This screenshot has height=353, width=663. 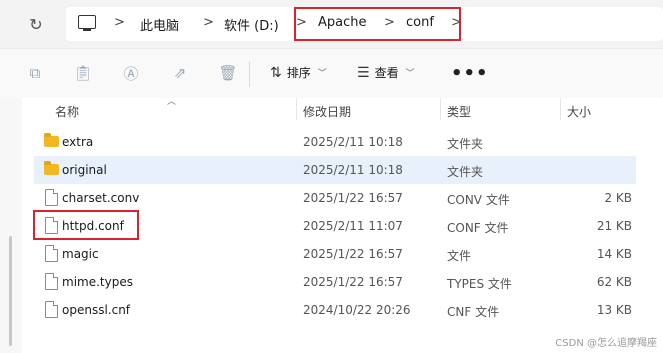 I want to click on file-type: CONV 文件, so click(x=478, y=200).